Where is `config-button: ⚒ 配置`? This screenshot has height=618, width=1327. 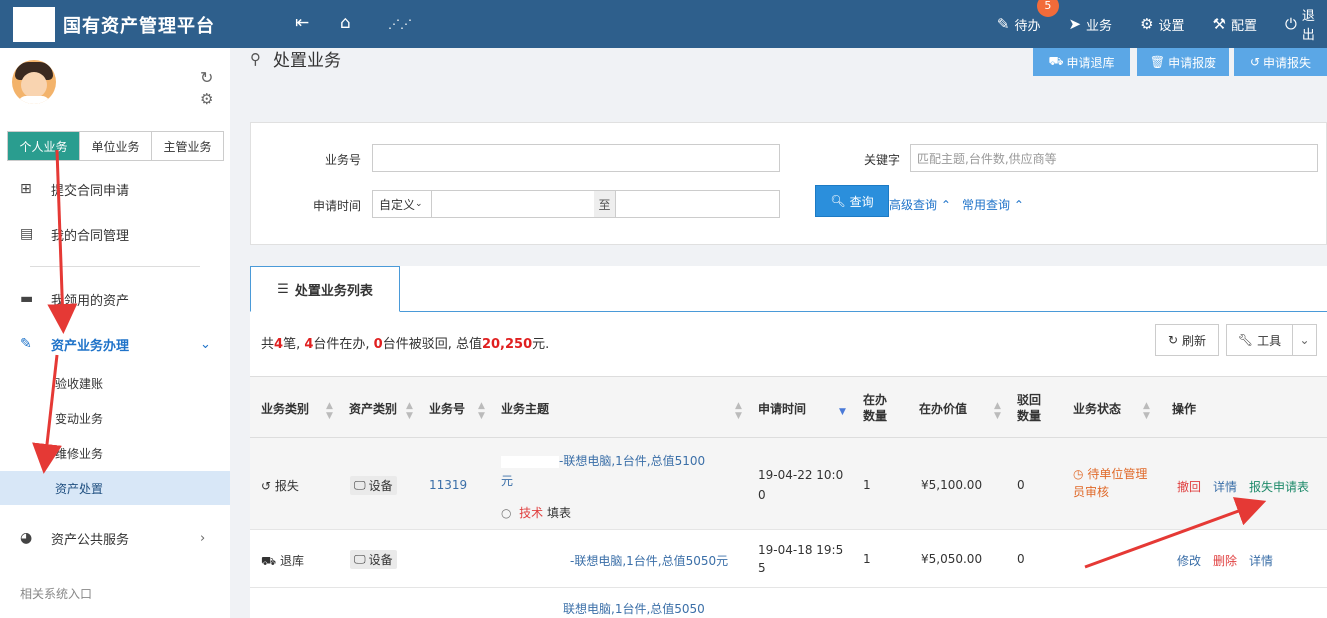
config-button: ⚒ 配置 is located at coordinates (1235, 24).